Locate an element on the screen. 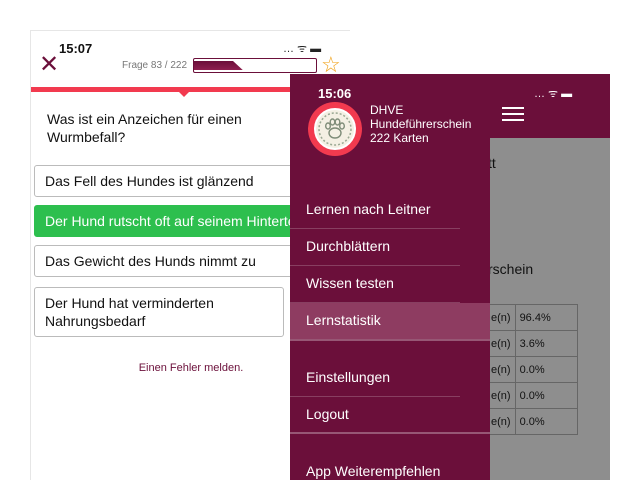  hamburger-menu-icon is located at coordinates (513, 114).